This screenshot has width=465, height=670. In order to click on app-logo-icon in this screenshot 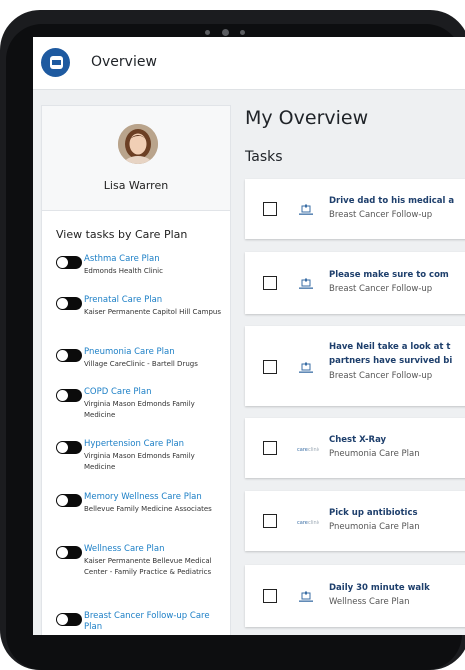, I will do `click(55, 62)`.